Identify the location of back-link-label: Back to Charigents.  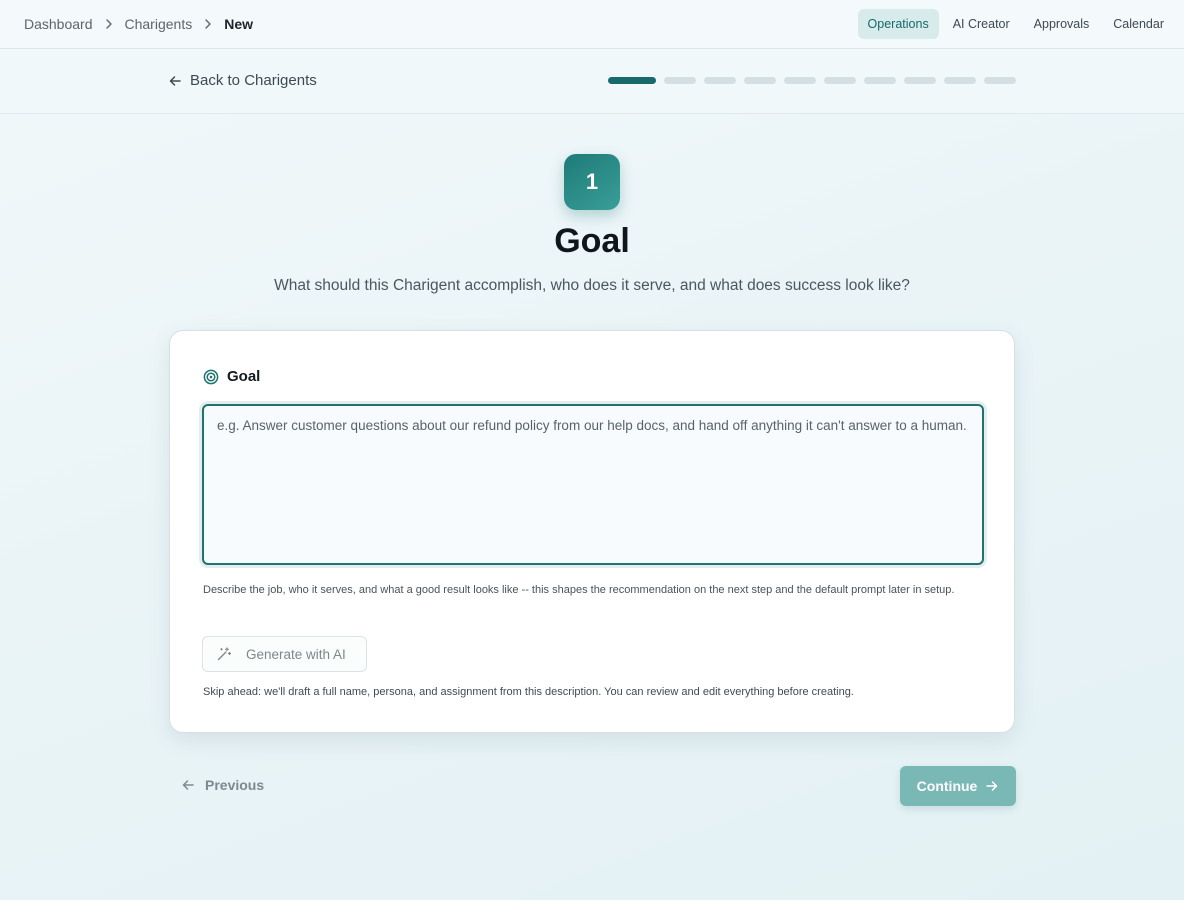
(253, 80).